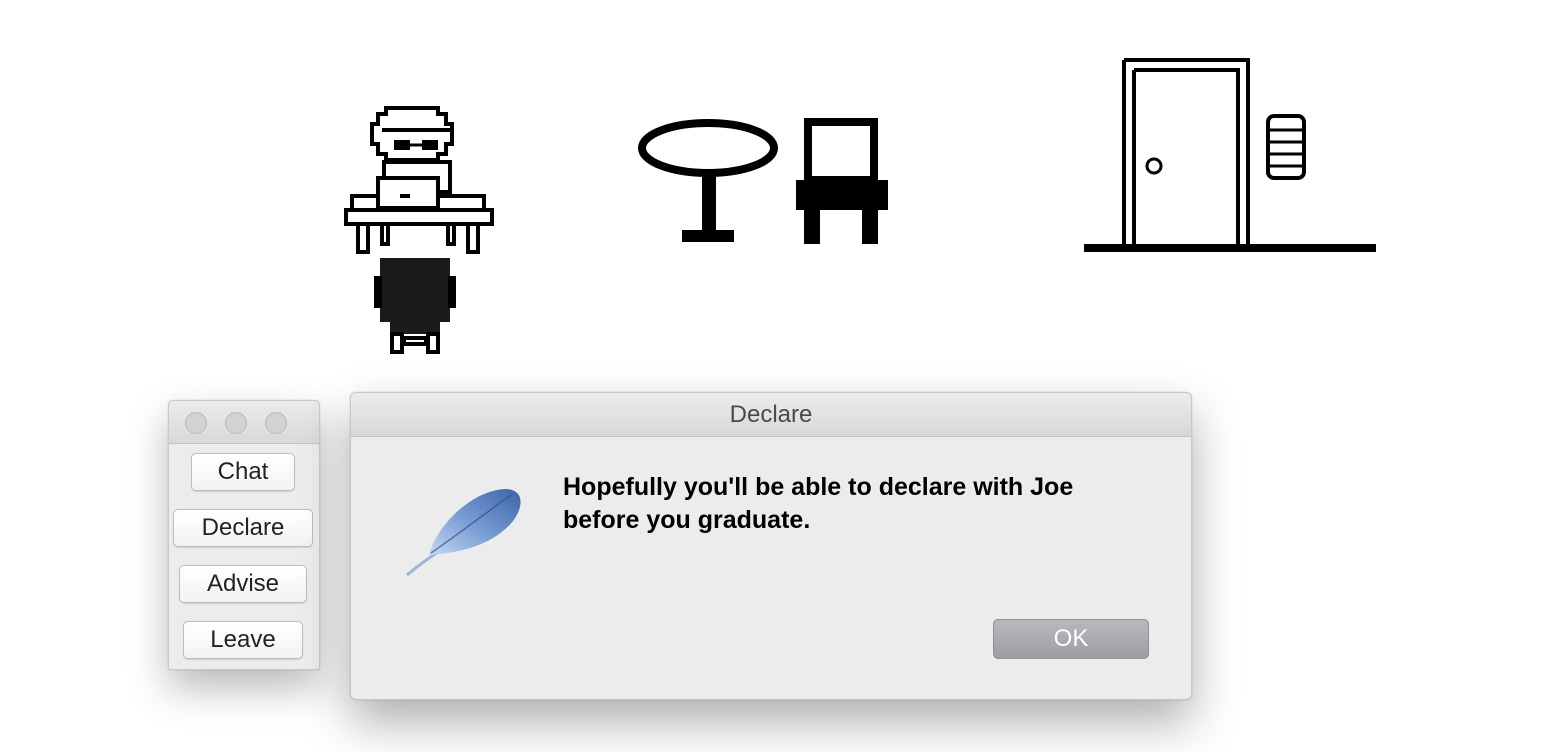  Describe the element at coordinates (708, 180) in the screenshot. I see `round-table-sprite` at that location.